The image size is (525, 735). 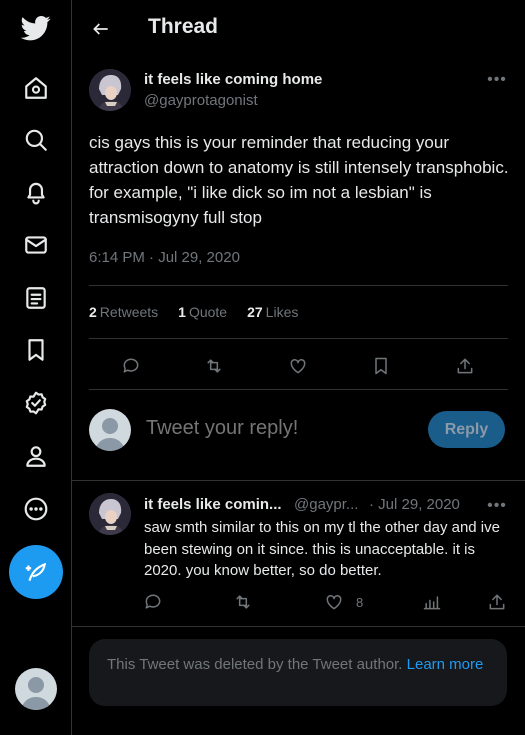 What do you see at coordinates (233, 79) in the screenshot?
I see `author-name: it feels like coming home` at bounding box center [233, 79].